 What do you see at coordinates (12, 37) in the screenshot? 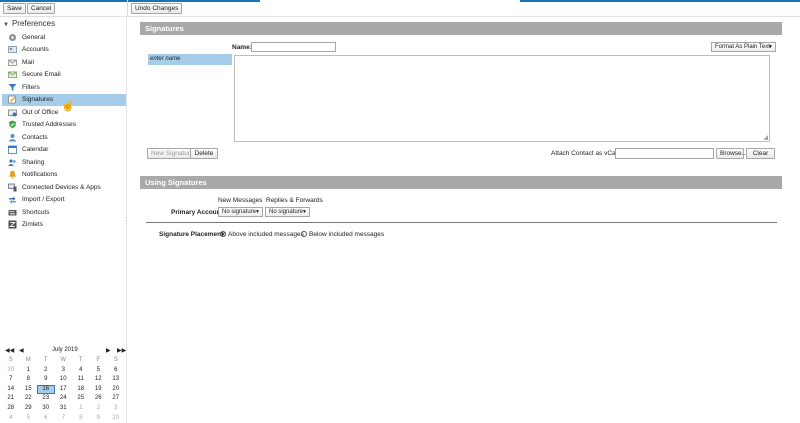
I see `gear-icon` at bounding box center [12, 37].